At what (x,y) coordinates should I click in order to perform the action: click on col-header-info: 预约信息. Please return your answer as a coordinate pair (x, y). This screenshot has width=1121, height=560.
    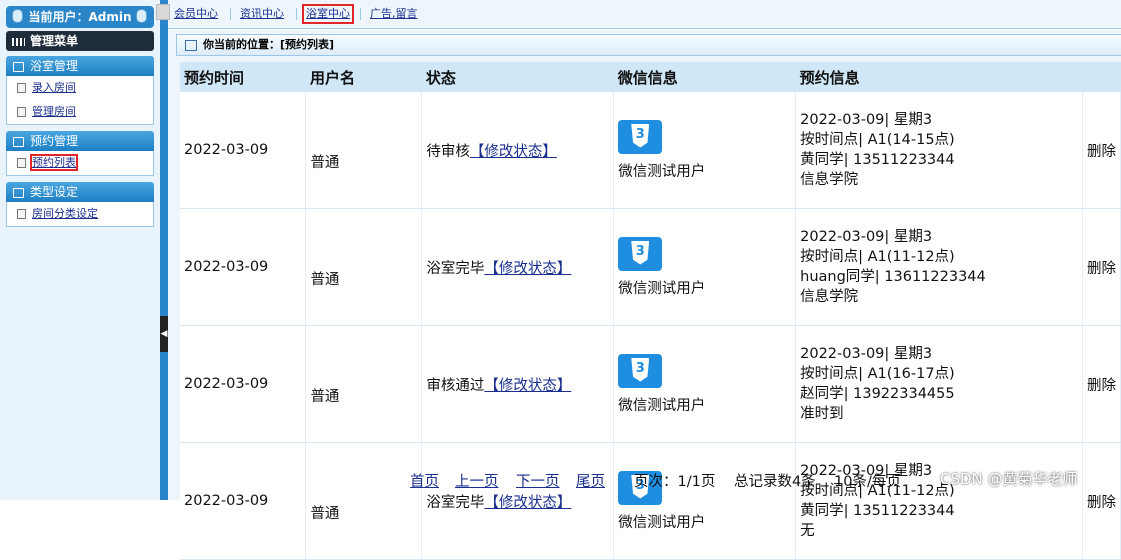
    Looking at the image, I should click on (939, 77).